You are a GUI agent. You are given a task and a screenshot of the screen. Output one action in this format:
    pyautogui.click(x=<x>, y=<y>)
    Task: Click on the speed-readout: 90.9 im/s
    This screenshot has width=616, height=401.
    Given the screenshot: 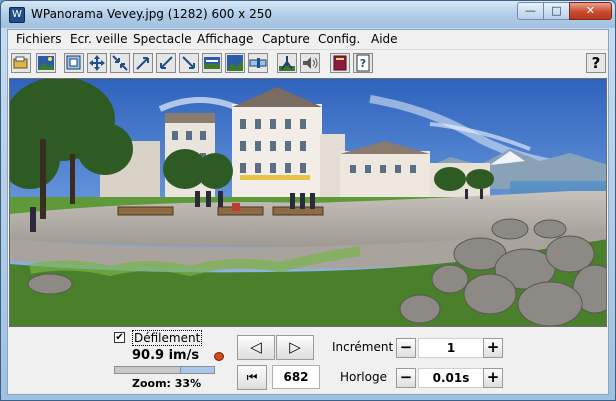 What is the action you would take?
    pyautogui.click(x=166, y=355)
    